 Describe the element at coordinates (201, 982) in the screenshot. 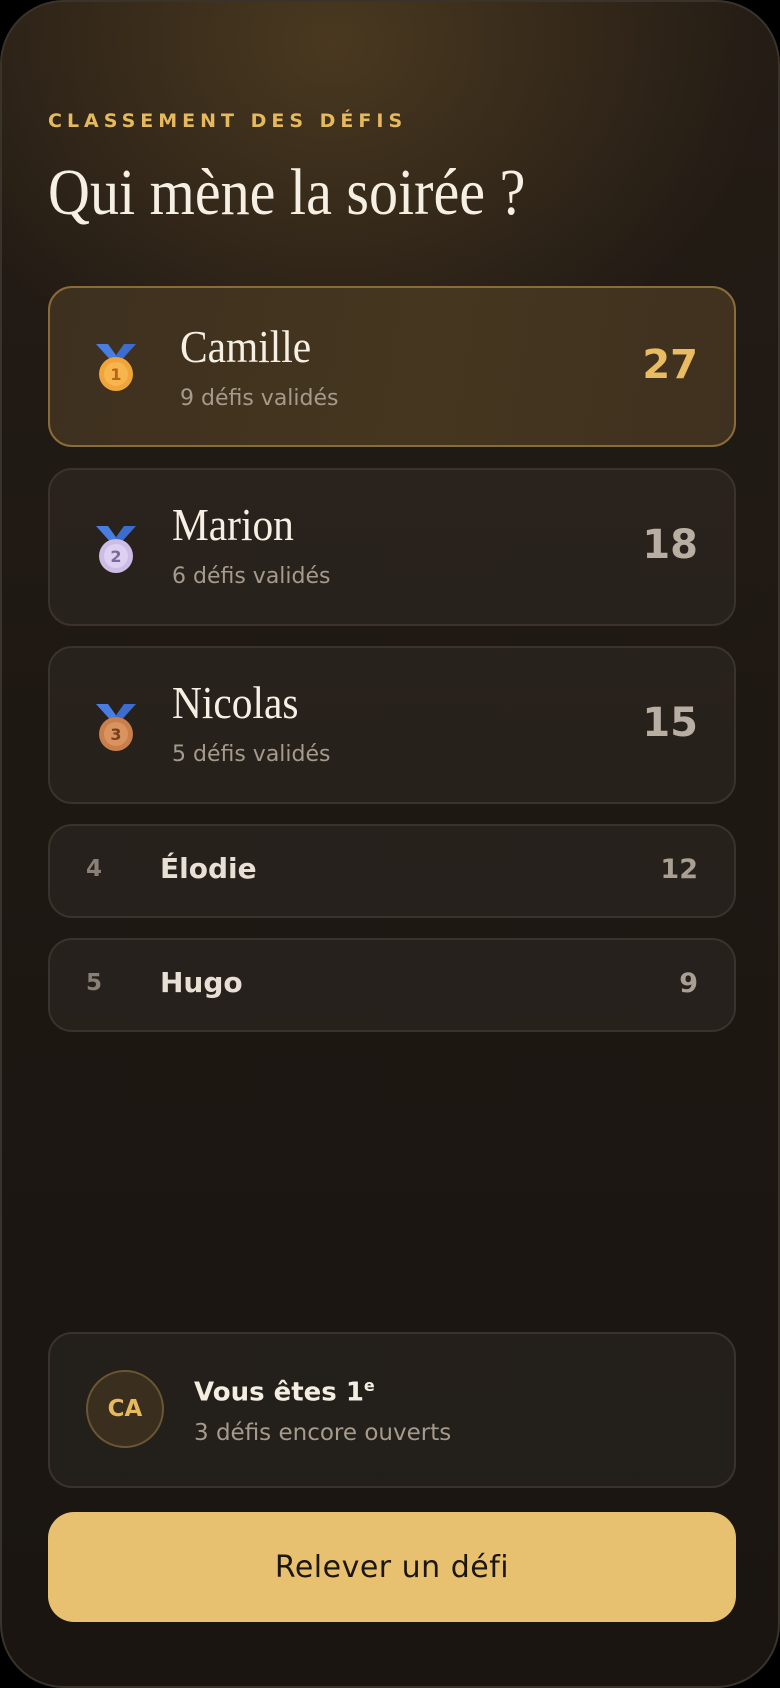

I see `player-name: Hugo` at that location.